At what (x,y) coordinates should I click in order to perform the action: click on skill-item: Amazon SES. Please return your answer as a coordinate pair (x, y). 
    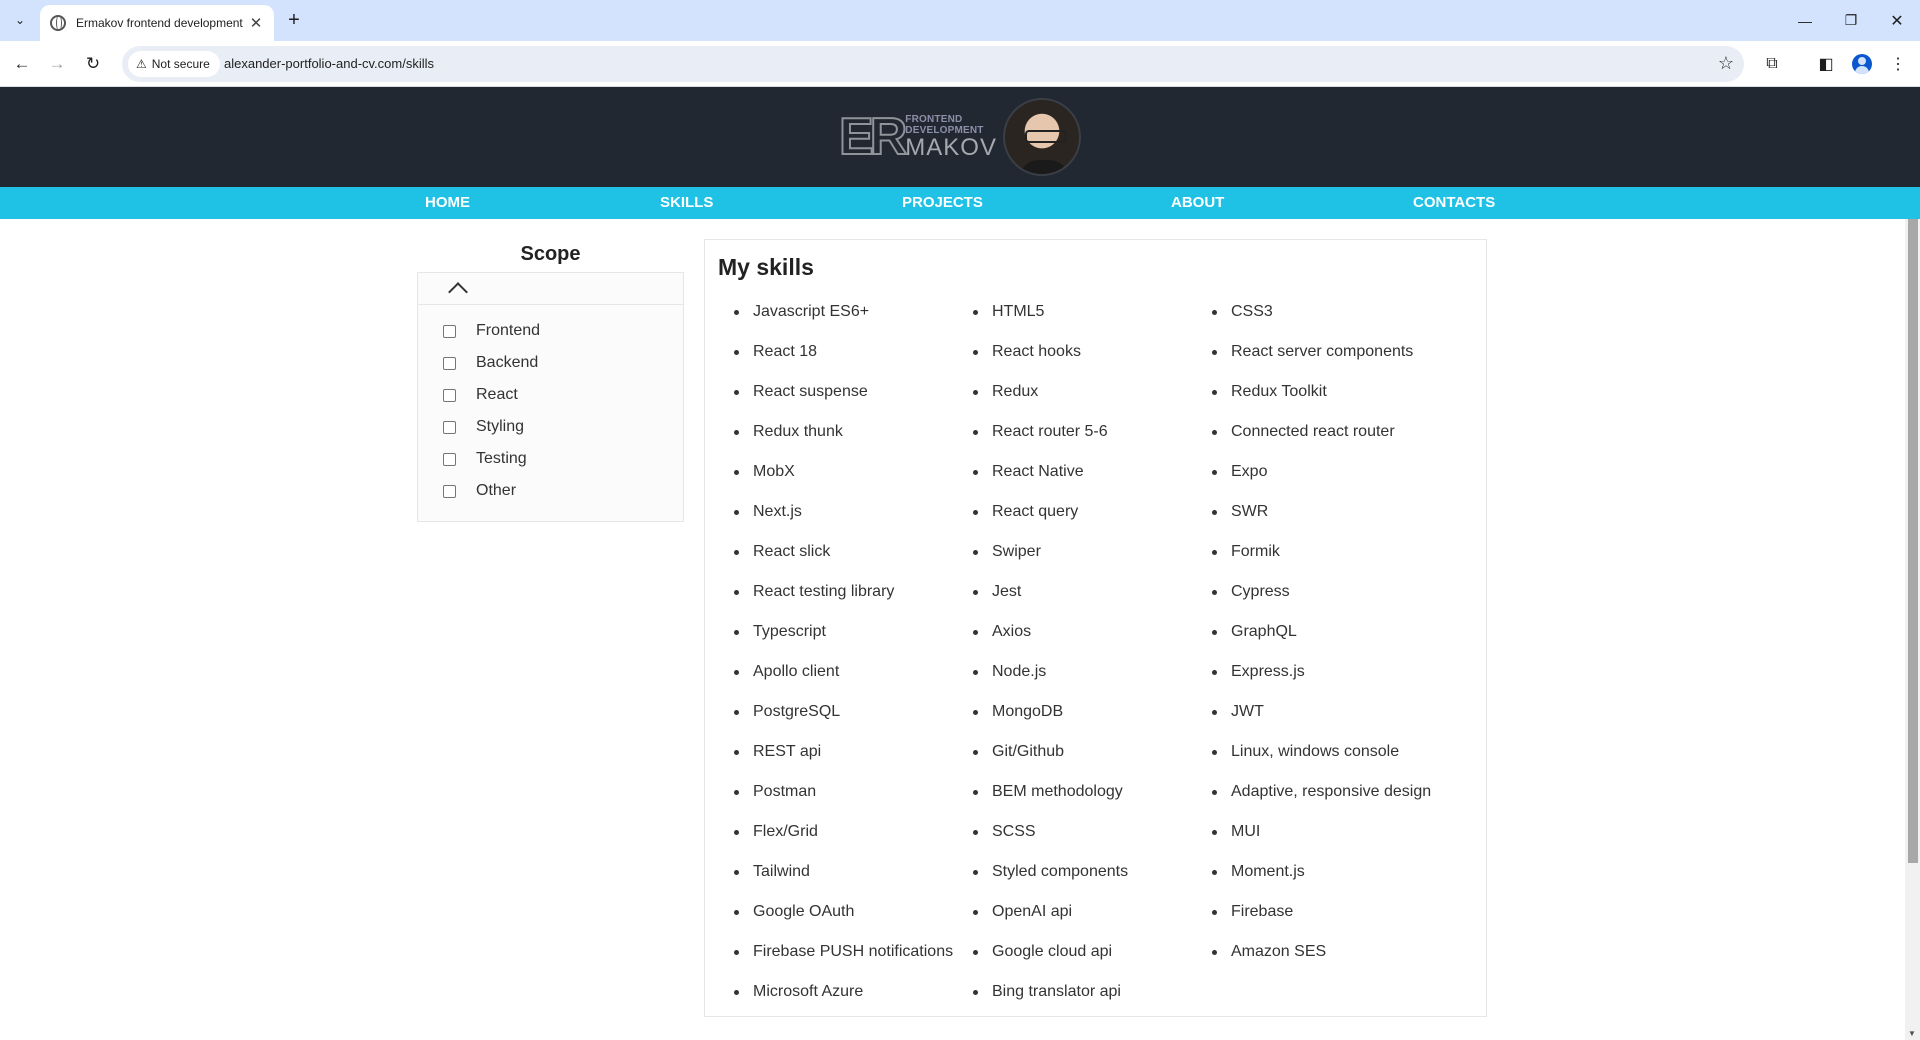
    Looking at the image, I should click on (1318, 952).